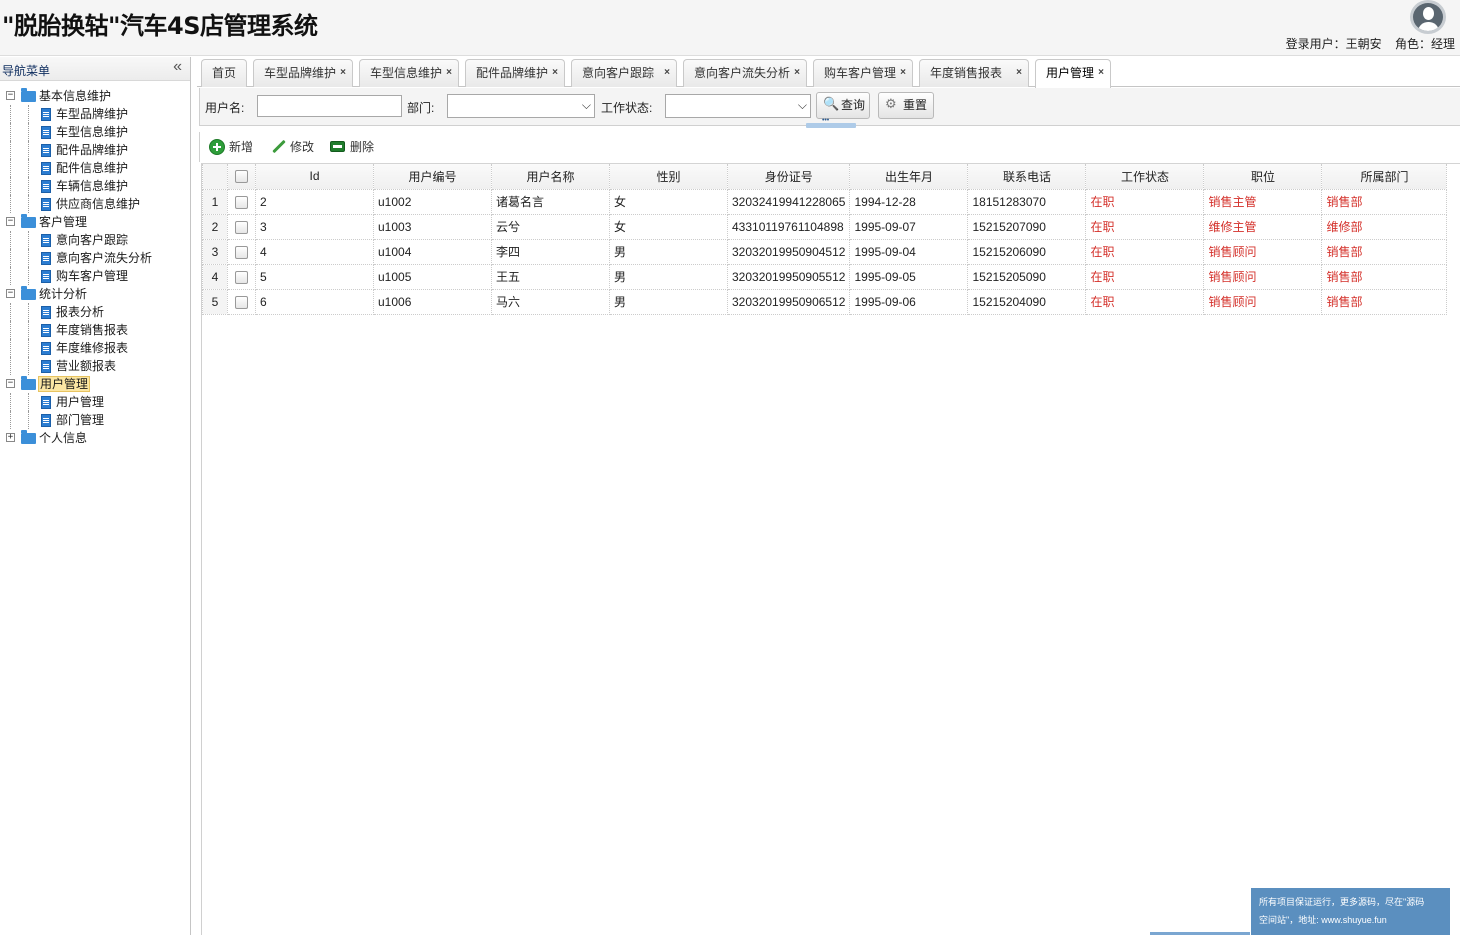 The height and width of the screenshot is (935, 1460). Describe the element at coordinates (550, 177) in the screenshot. I see `column-header: 用户名称` at that location.